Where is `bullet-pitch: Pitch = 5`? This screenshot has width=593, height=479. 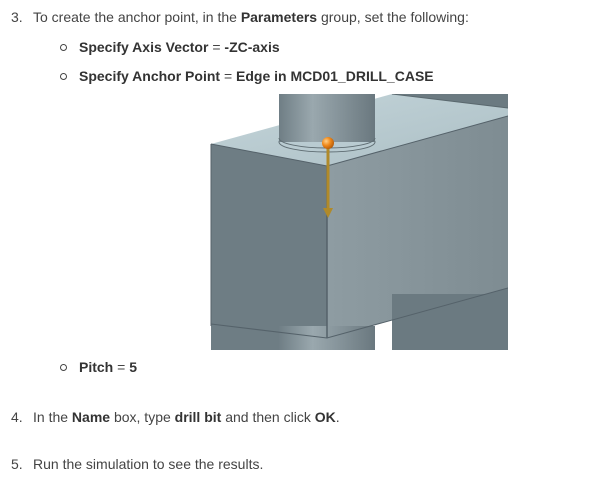 bullet-pitch: Pitch = 5 is located at coordinates (108, 367).